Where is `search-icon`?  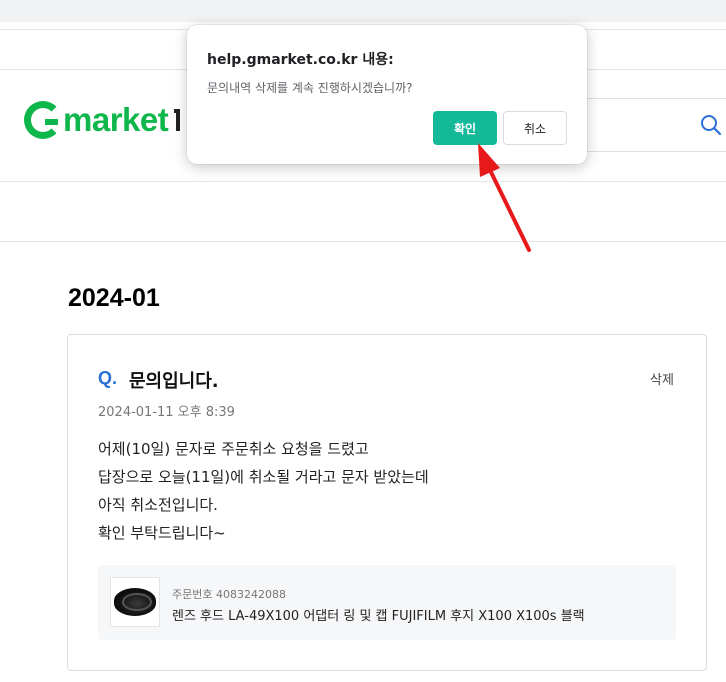
search-icon is located at coordinates (711, 125).